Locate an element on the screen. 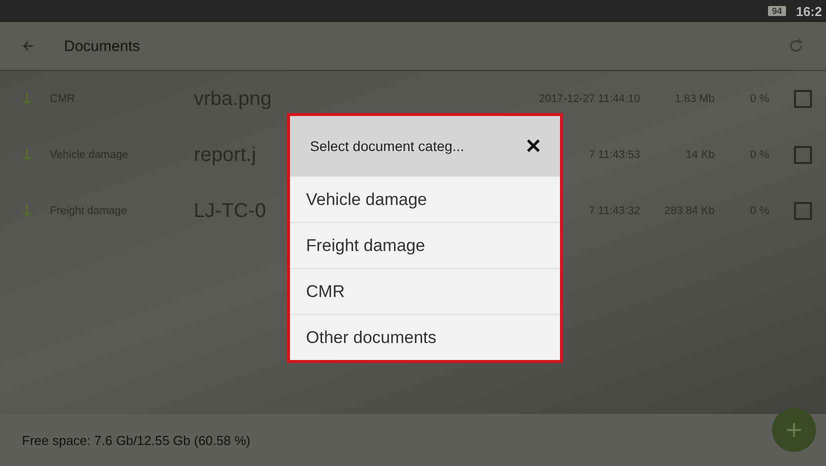 The width and height of the screenshot is (826, 466). battery-level: 94 is located at coordinates (777, 11).